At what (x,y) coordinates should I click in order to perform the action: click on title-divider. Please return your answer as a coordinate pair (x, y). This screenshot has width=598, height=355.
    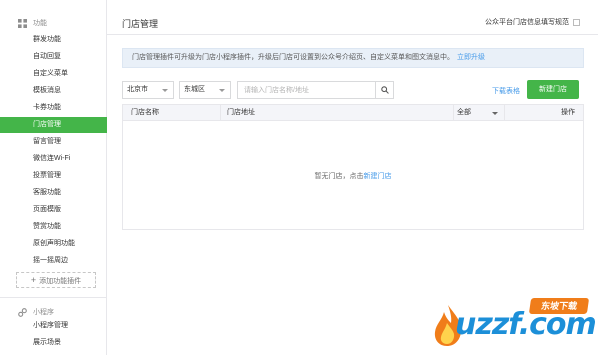
    Looking at the image, I should click on (352, 34).